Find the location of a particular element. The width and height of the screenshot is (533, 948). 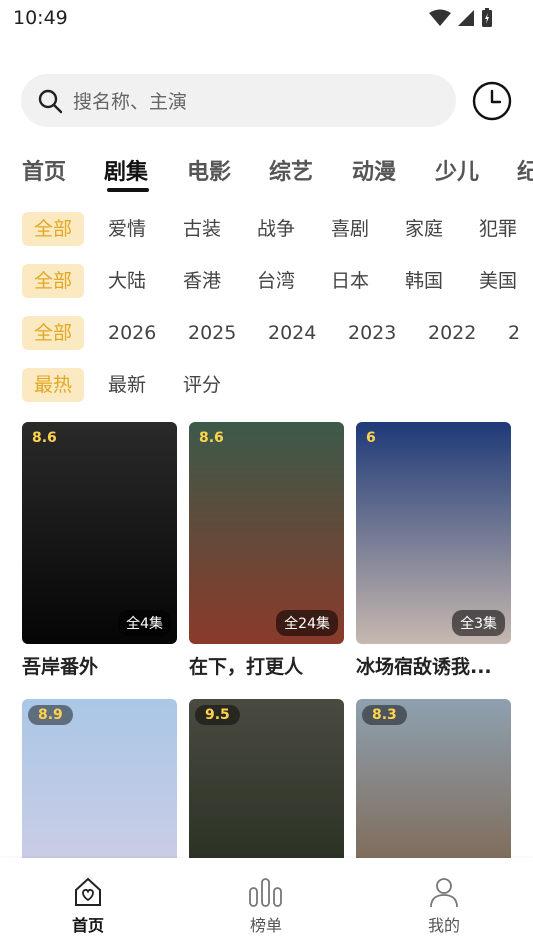

year-chip: 2024 is located at coordinates (292, 333).